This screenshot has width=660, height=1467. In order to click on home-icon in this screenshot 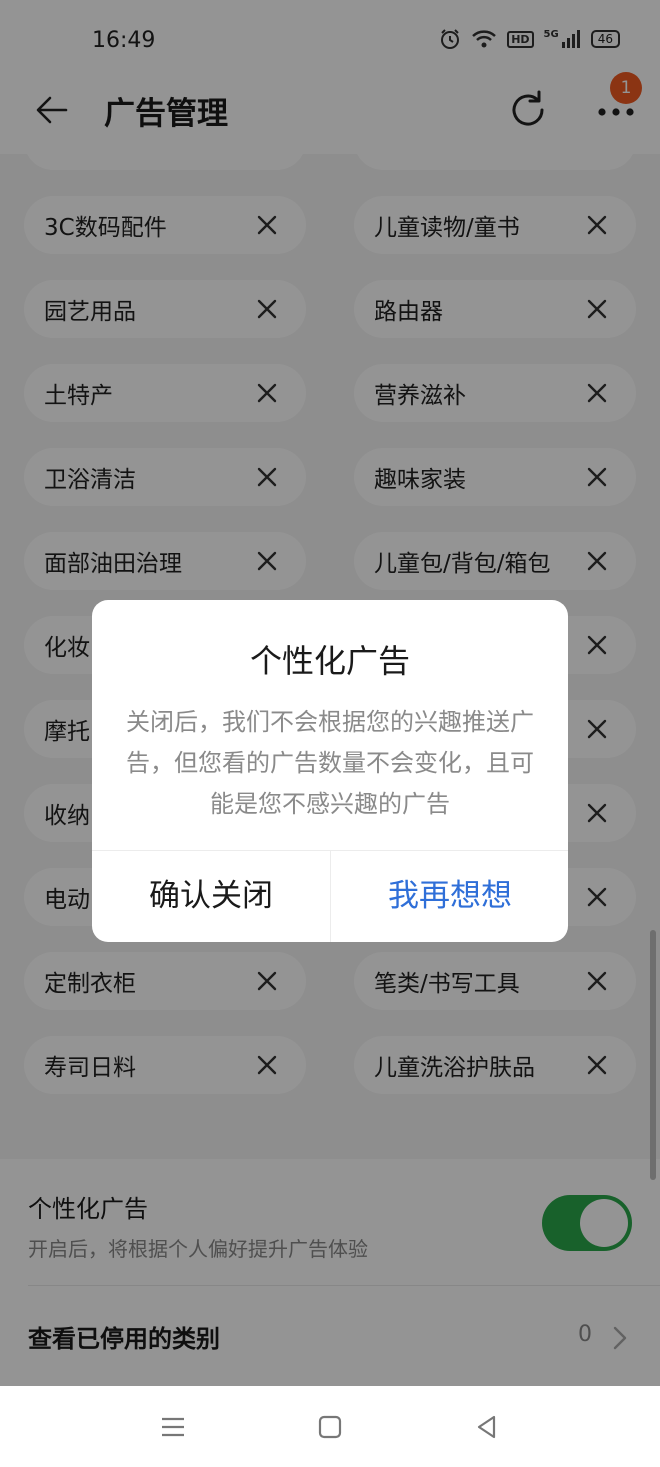, I will do `click(330, 1427)`.